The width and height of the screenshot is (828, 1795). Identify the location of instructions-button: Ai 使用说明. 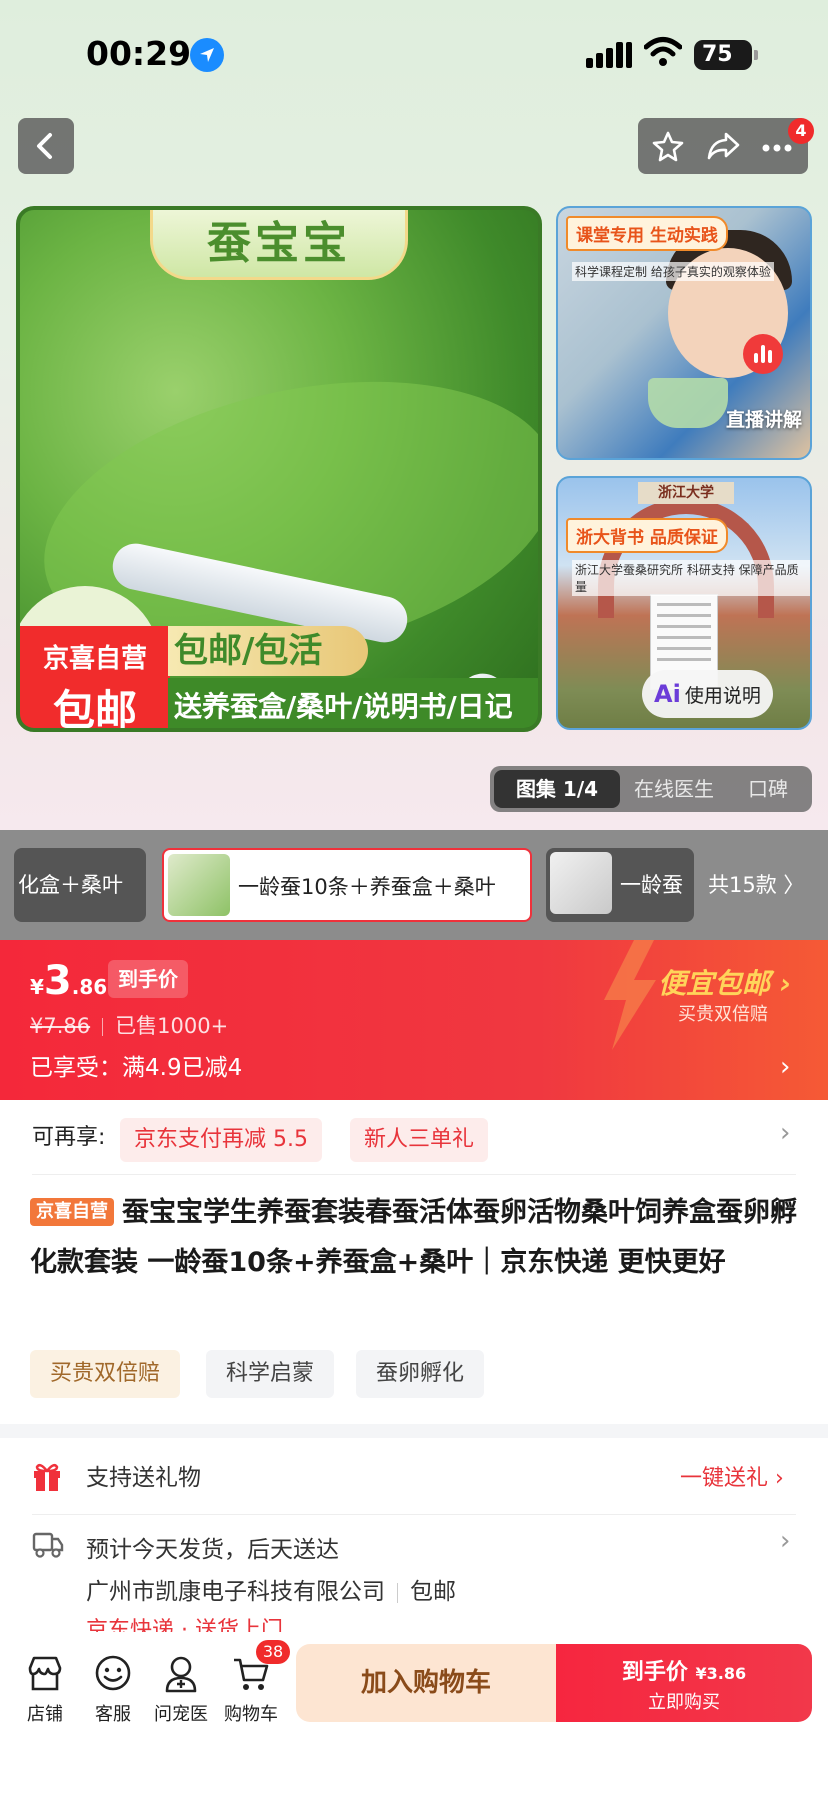
(707, 694).